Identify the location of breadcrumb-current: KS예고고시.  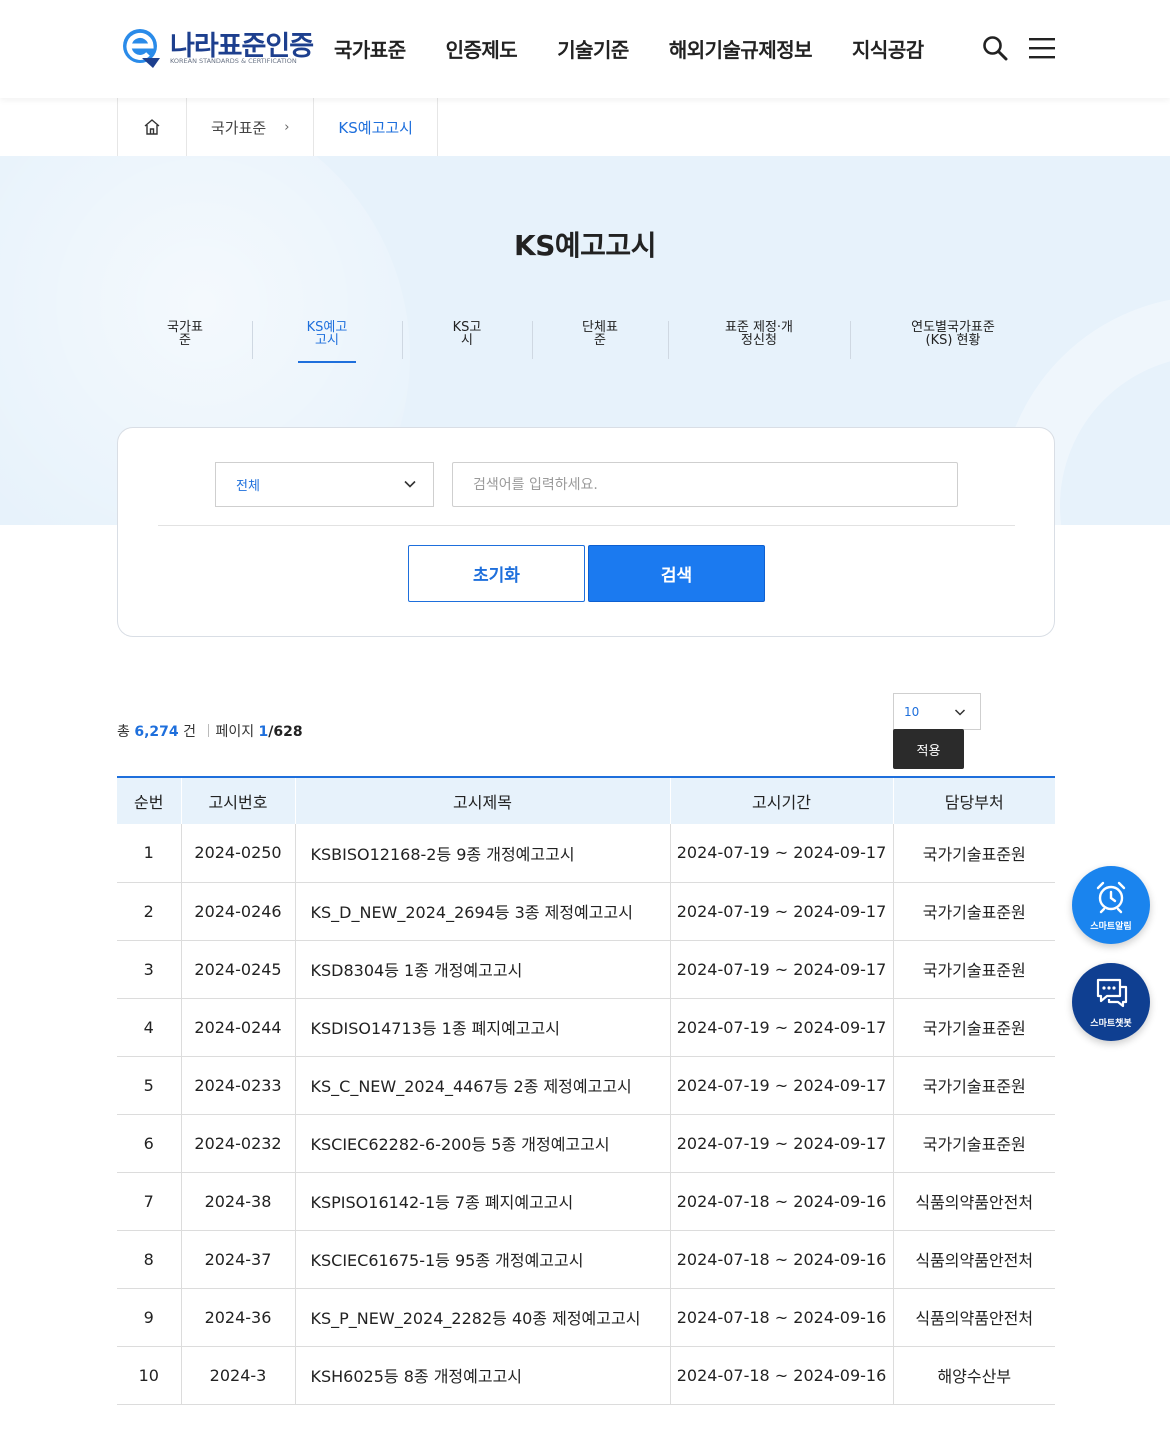
(376, 127).